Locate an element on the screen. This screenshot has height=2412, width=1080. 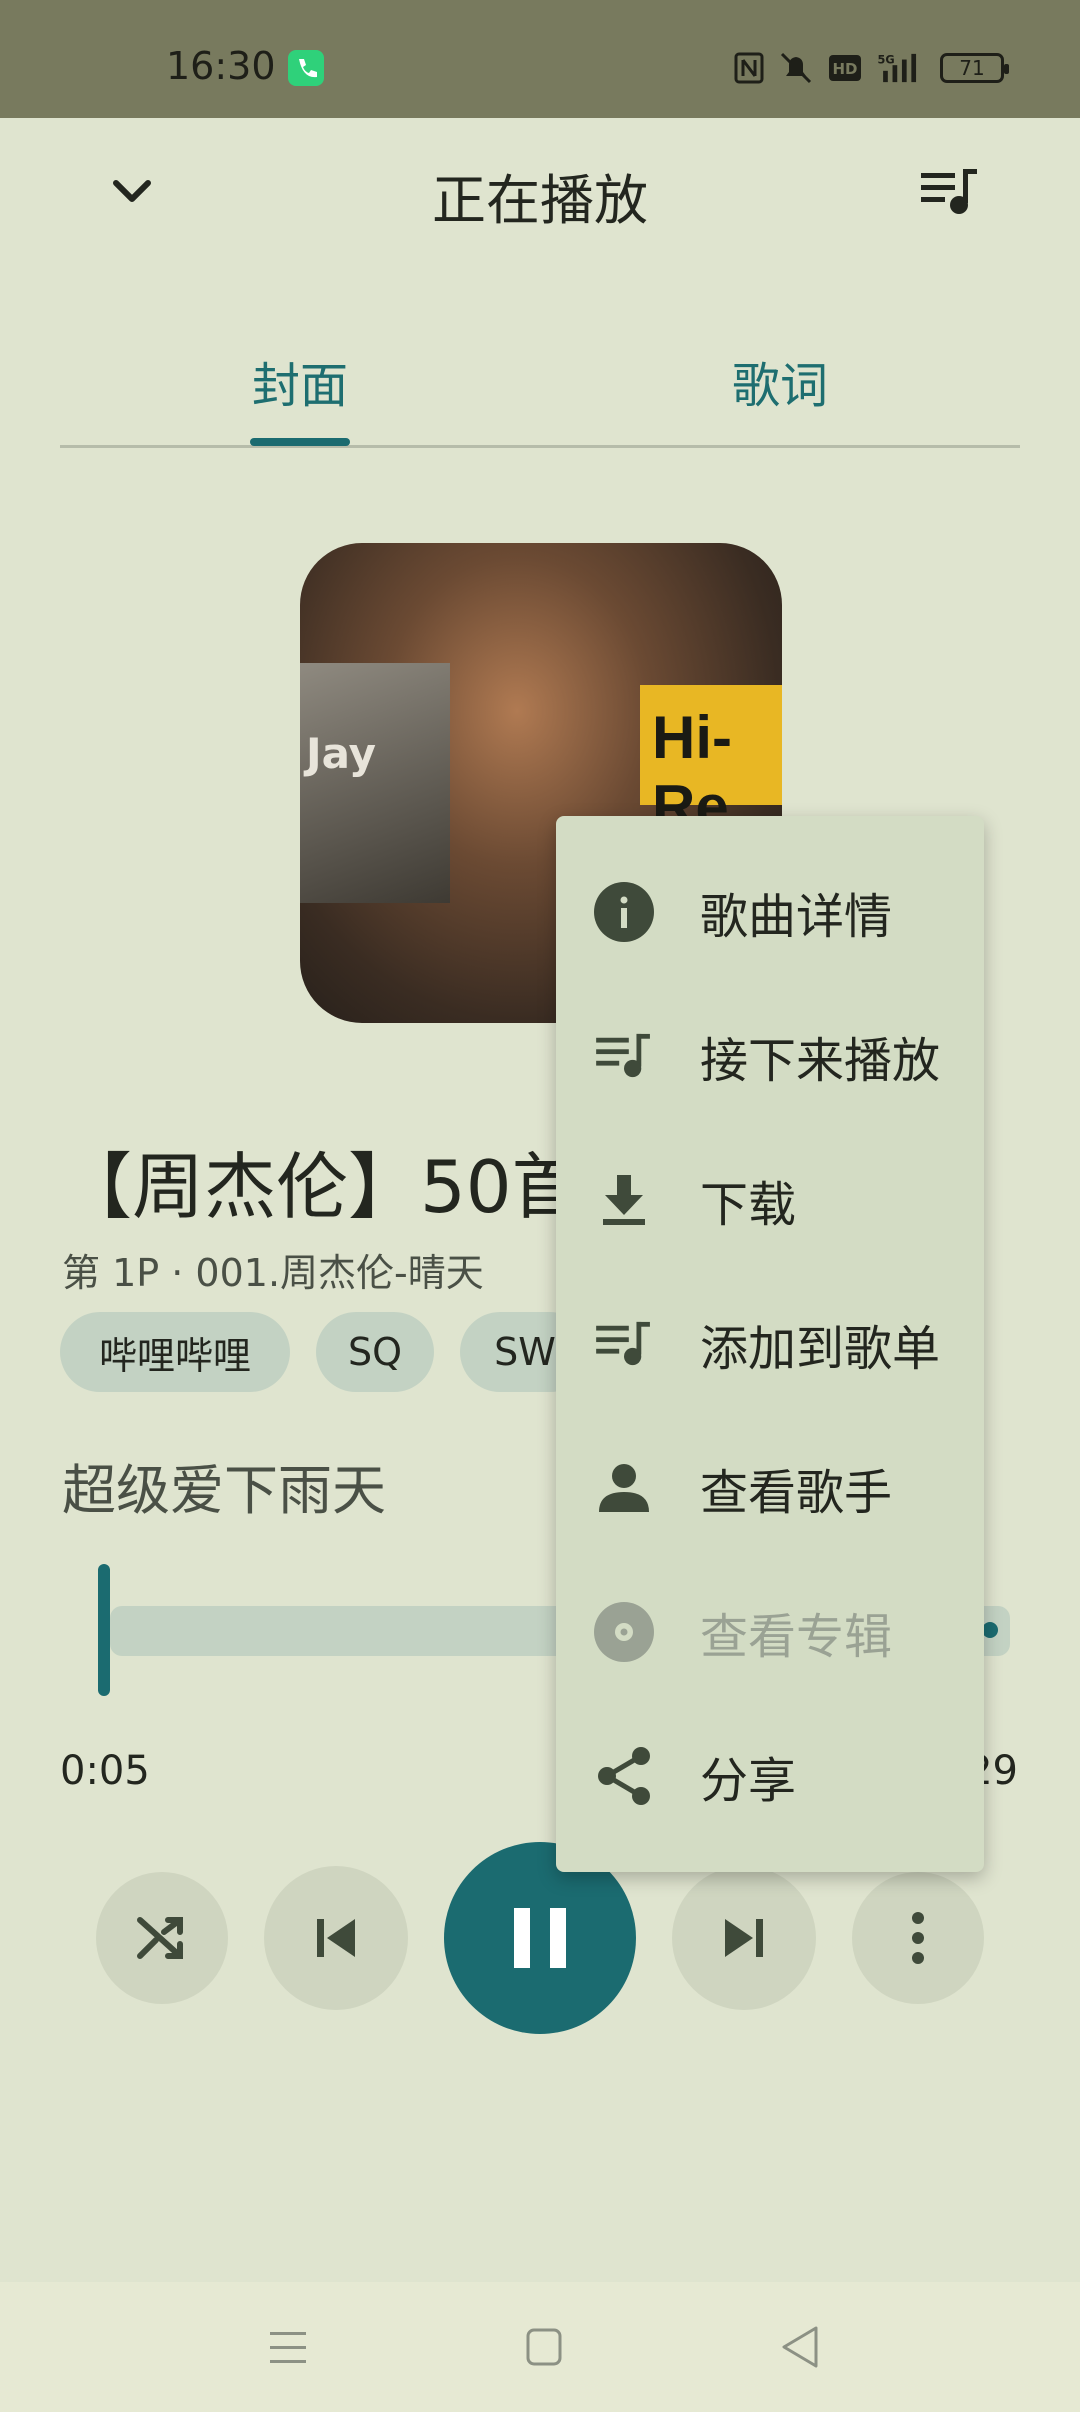
menu-item-label: 查看专辑 is located at coordinates (796, 1637).